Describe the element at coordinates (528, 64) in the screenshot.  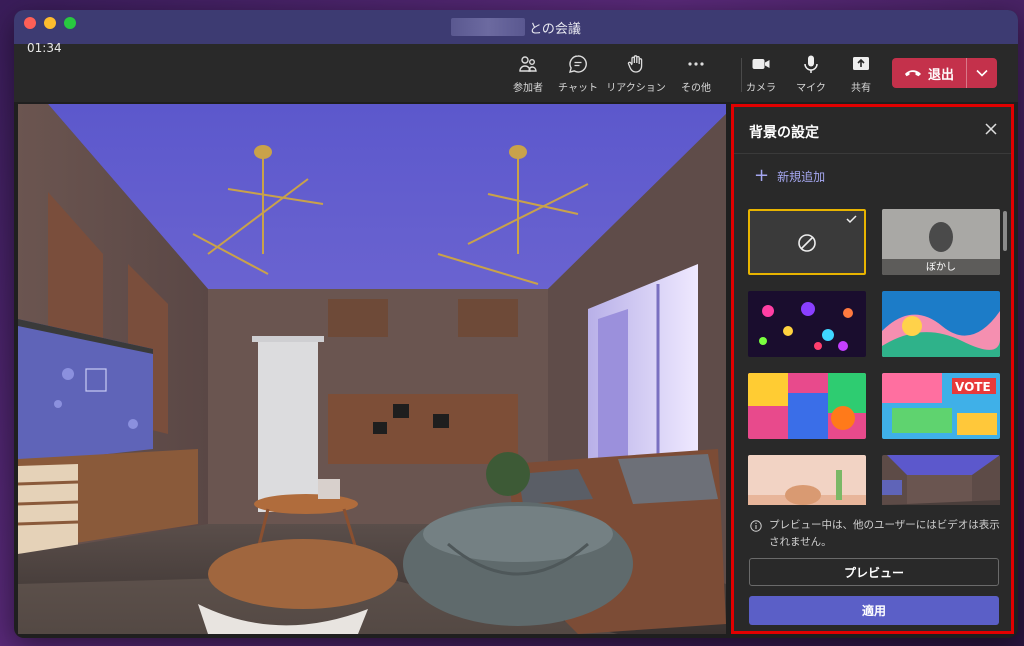
I see `people-icon` at that location.